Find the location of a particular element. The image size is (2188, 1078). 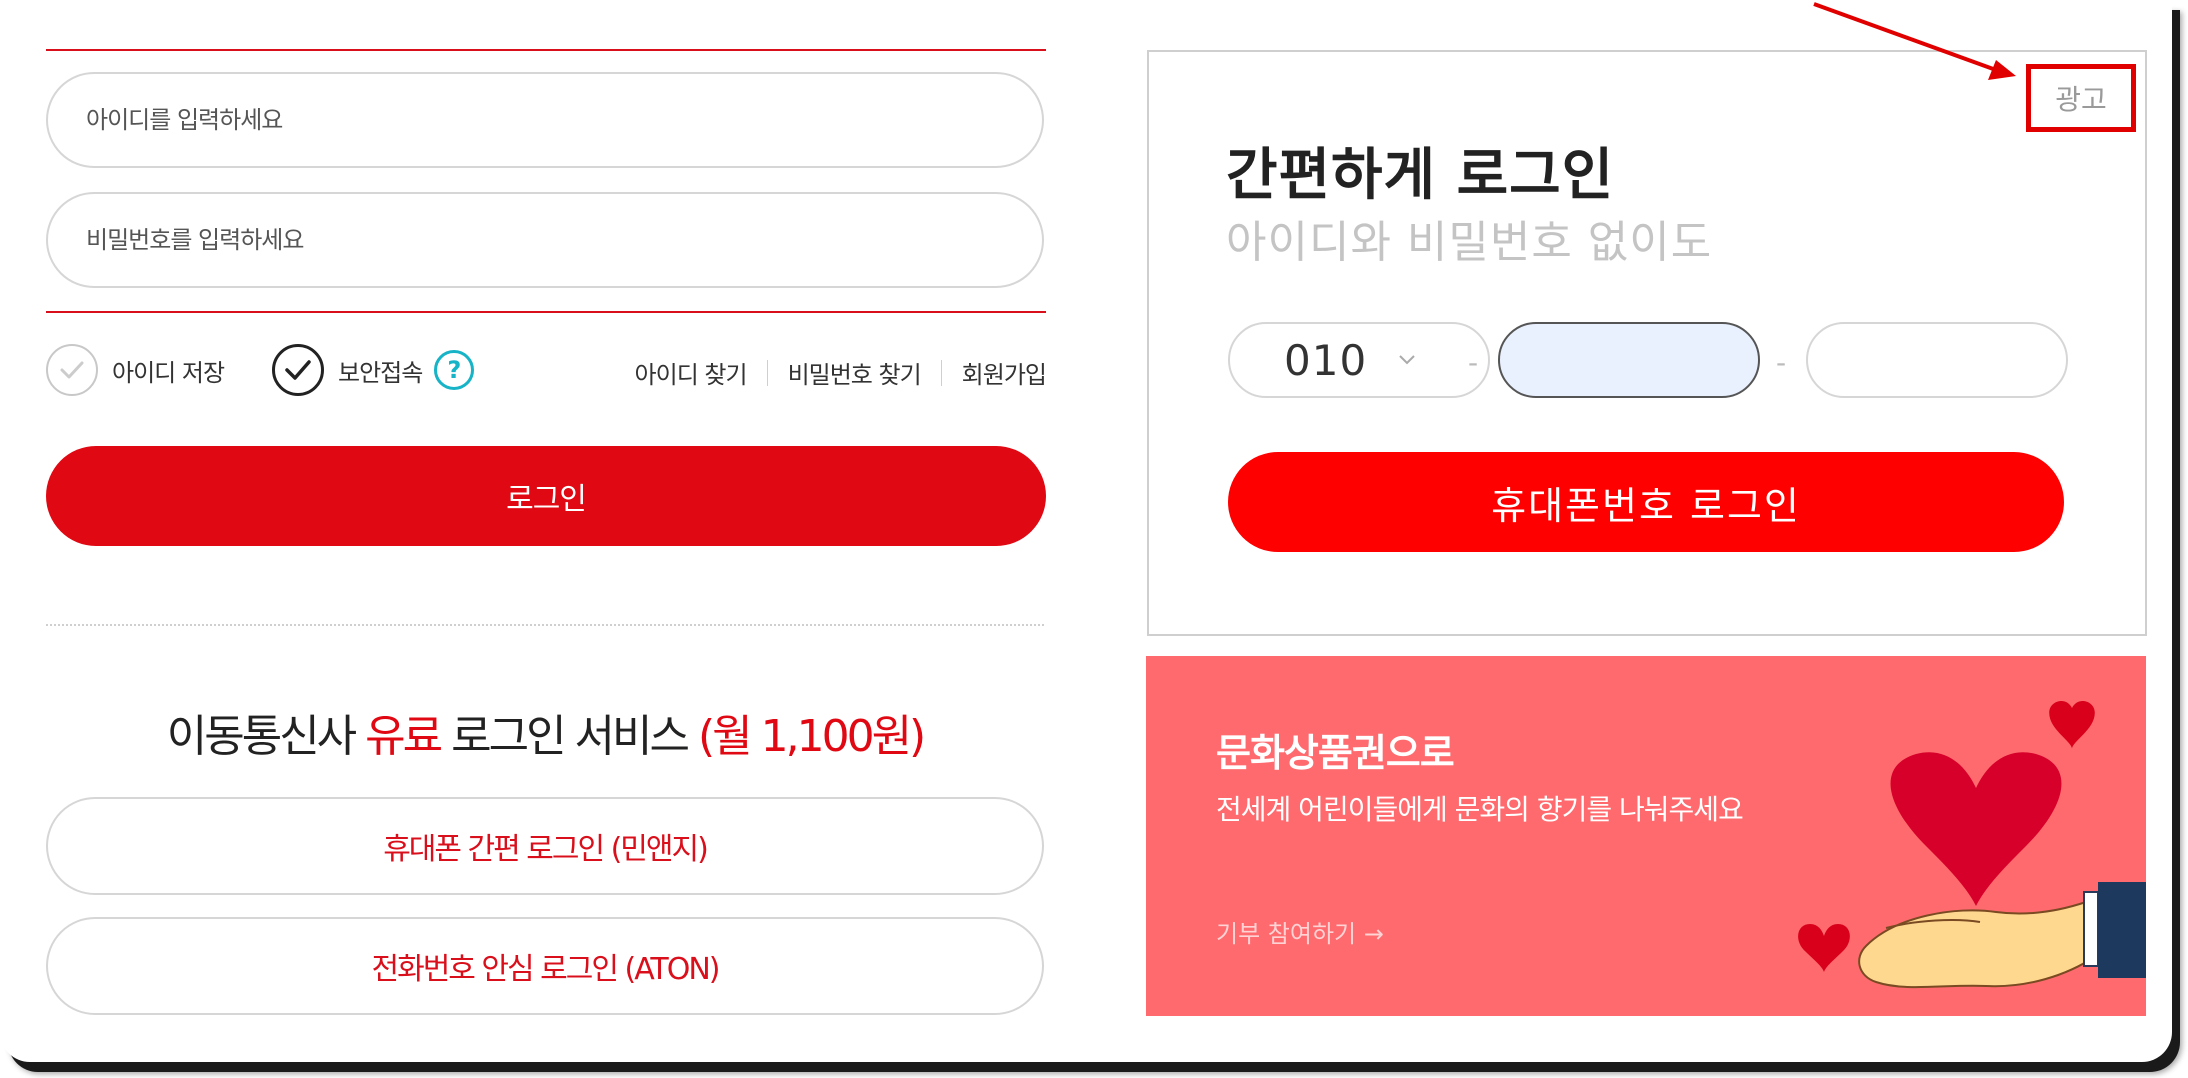

big-heart-icon is located at coordinates (1976, 829).